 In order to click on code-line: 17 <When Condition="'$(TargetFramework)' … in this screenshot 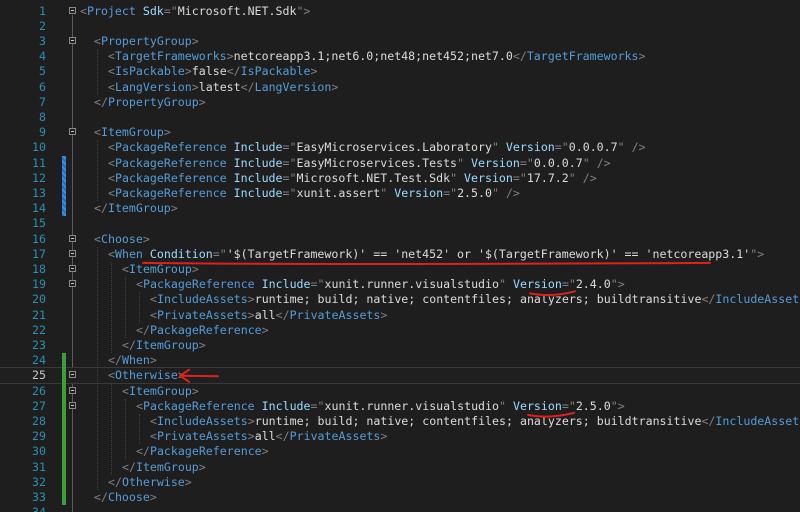, I will do `click(400, 254)`.